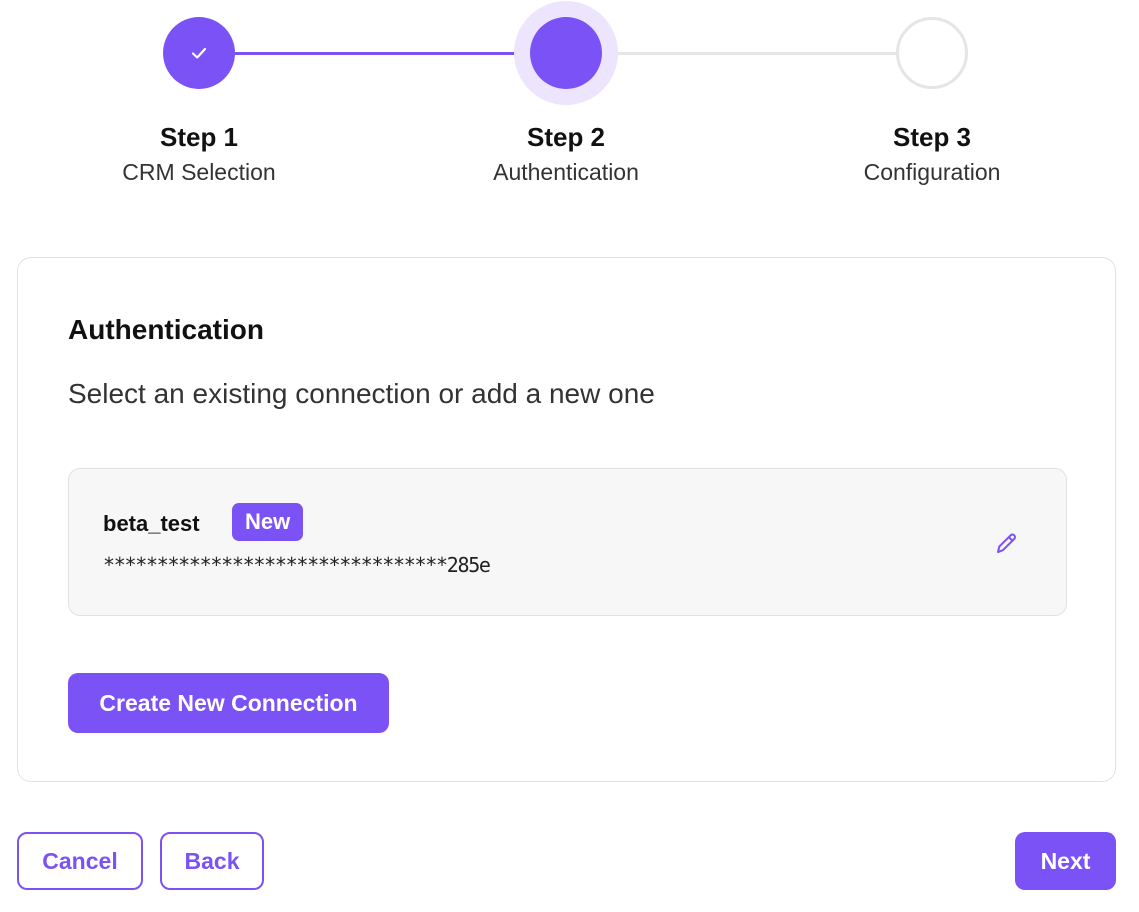 The width and height of the screenshot is (1139, 912). Describe the element at coordinates (566, 93) in the screenshot. I see `step-2: Step 2 Authentication` at that location.